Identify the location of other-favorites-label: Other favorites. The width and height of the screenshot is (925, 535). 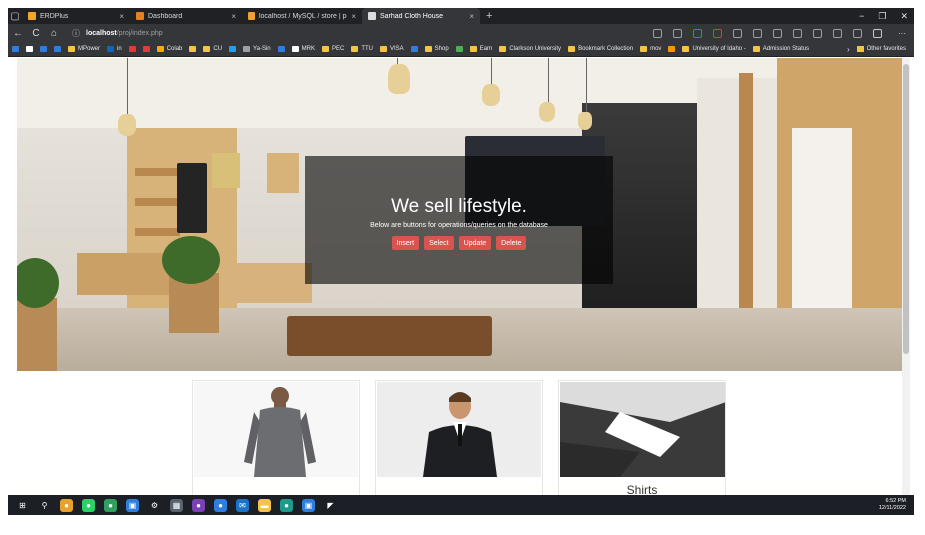
(886, 49).